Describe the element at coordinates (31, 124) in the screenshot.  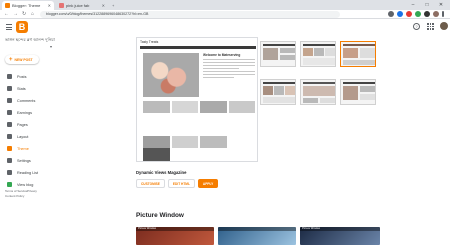
I see `sidebar-item-pages: Pages` at that location.